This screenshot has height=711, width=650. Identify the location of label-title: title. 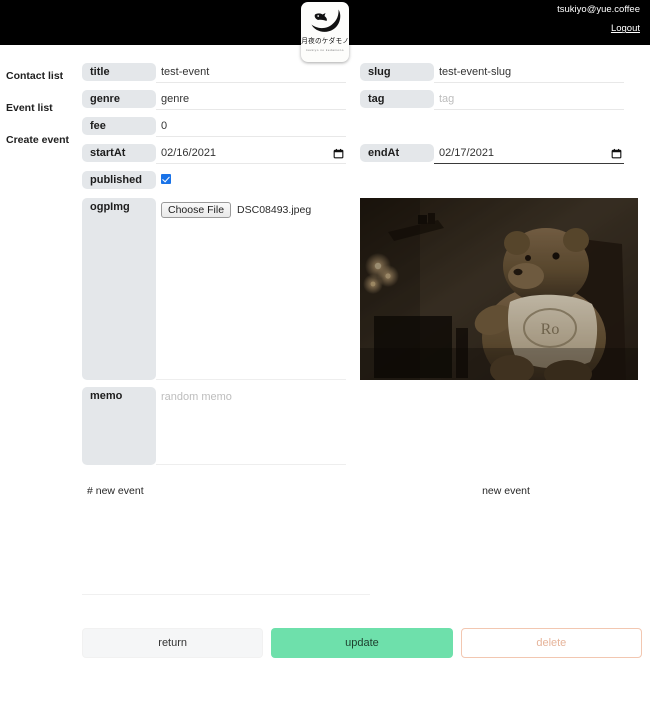
(119, 72).